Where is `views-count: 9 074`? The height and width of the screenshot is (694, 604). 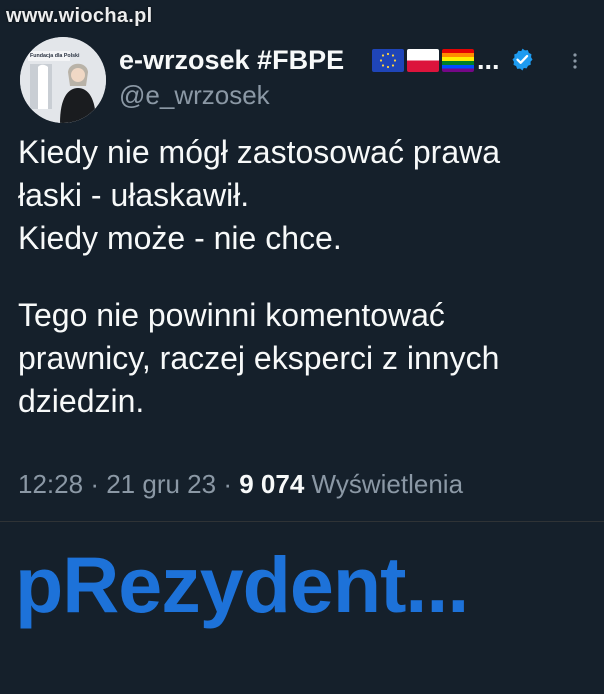
views-count: 9 074 is located at coordinates (272, 484).